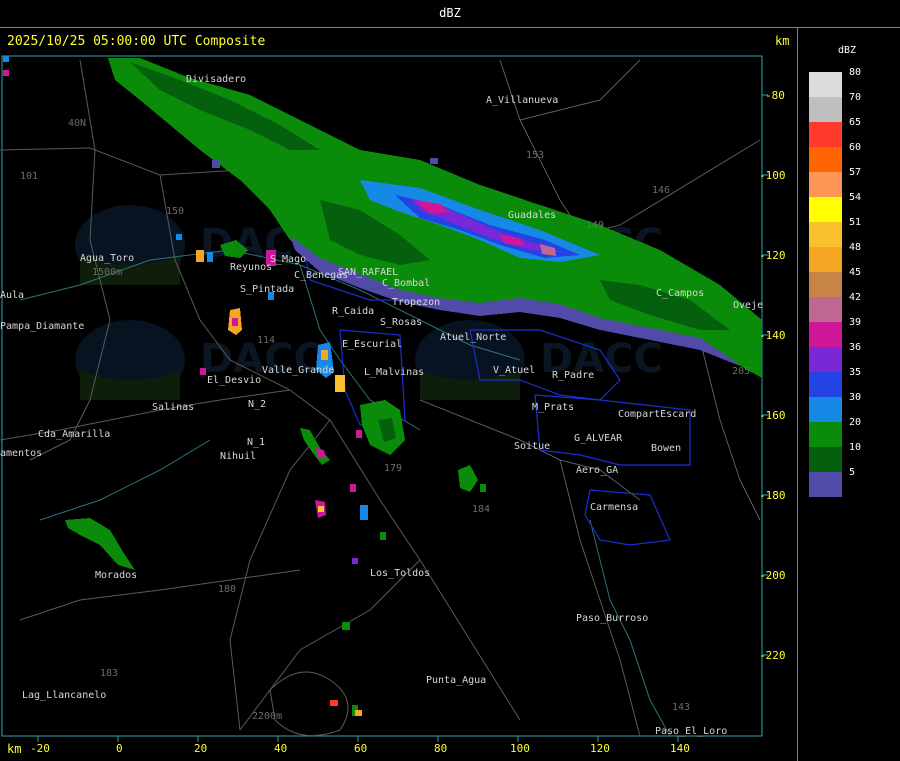 The width and height of the screenshot is (900, 761). What do you see at coordinates (136, 41) in the screenshot?
I see `timestamp-header: 2025/10/25 05:00:00 UTC Composite` at bounding box center [136, 41].